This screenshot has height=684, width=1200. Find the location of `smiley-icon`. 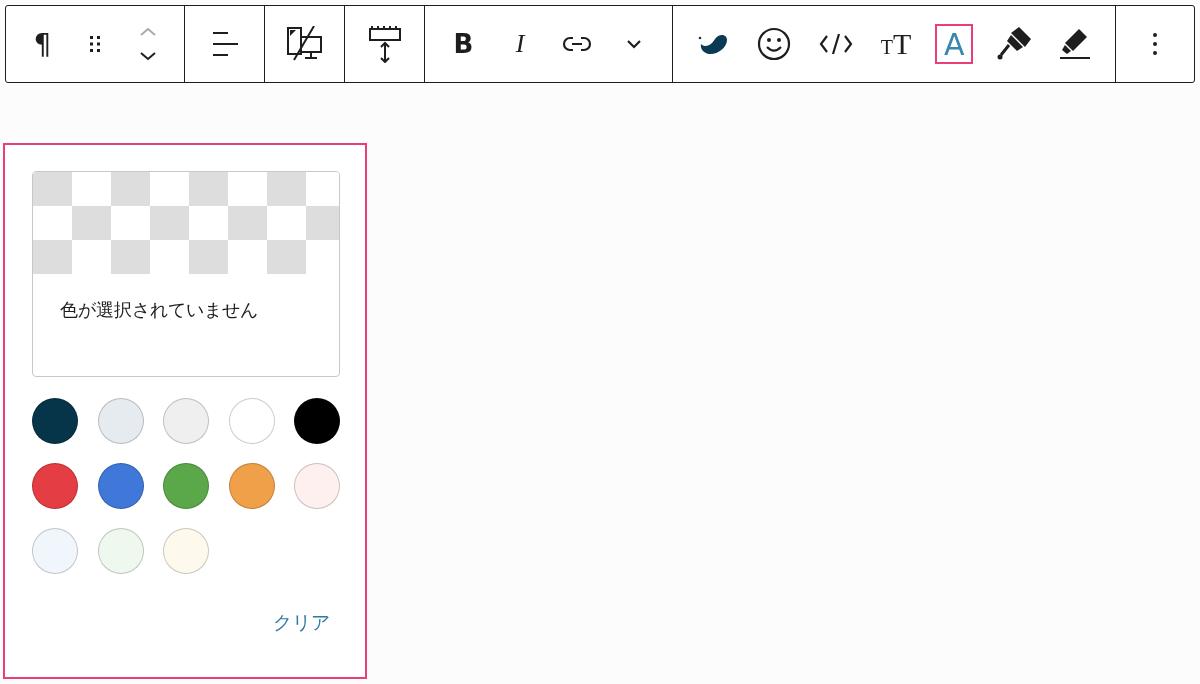

smiley-icon is located at coordinates (773, 44).